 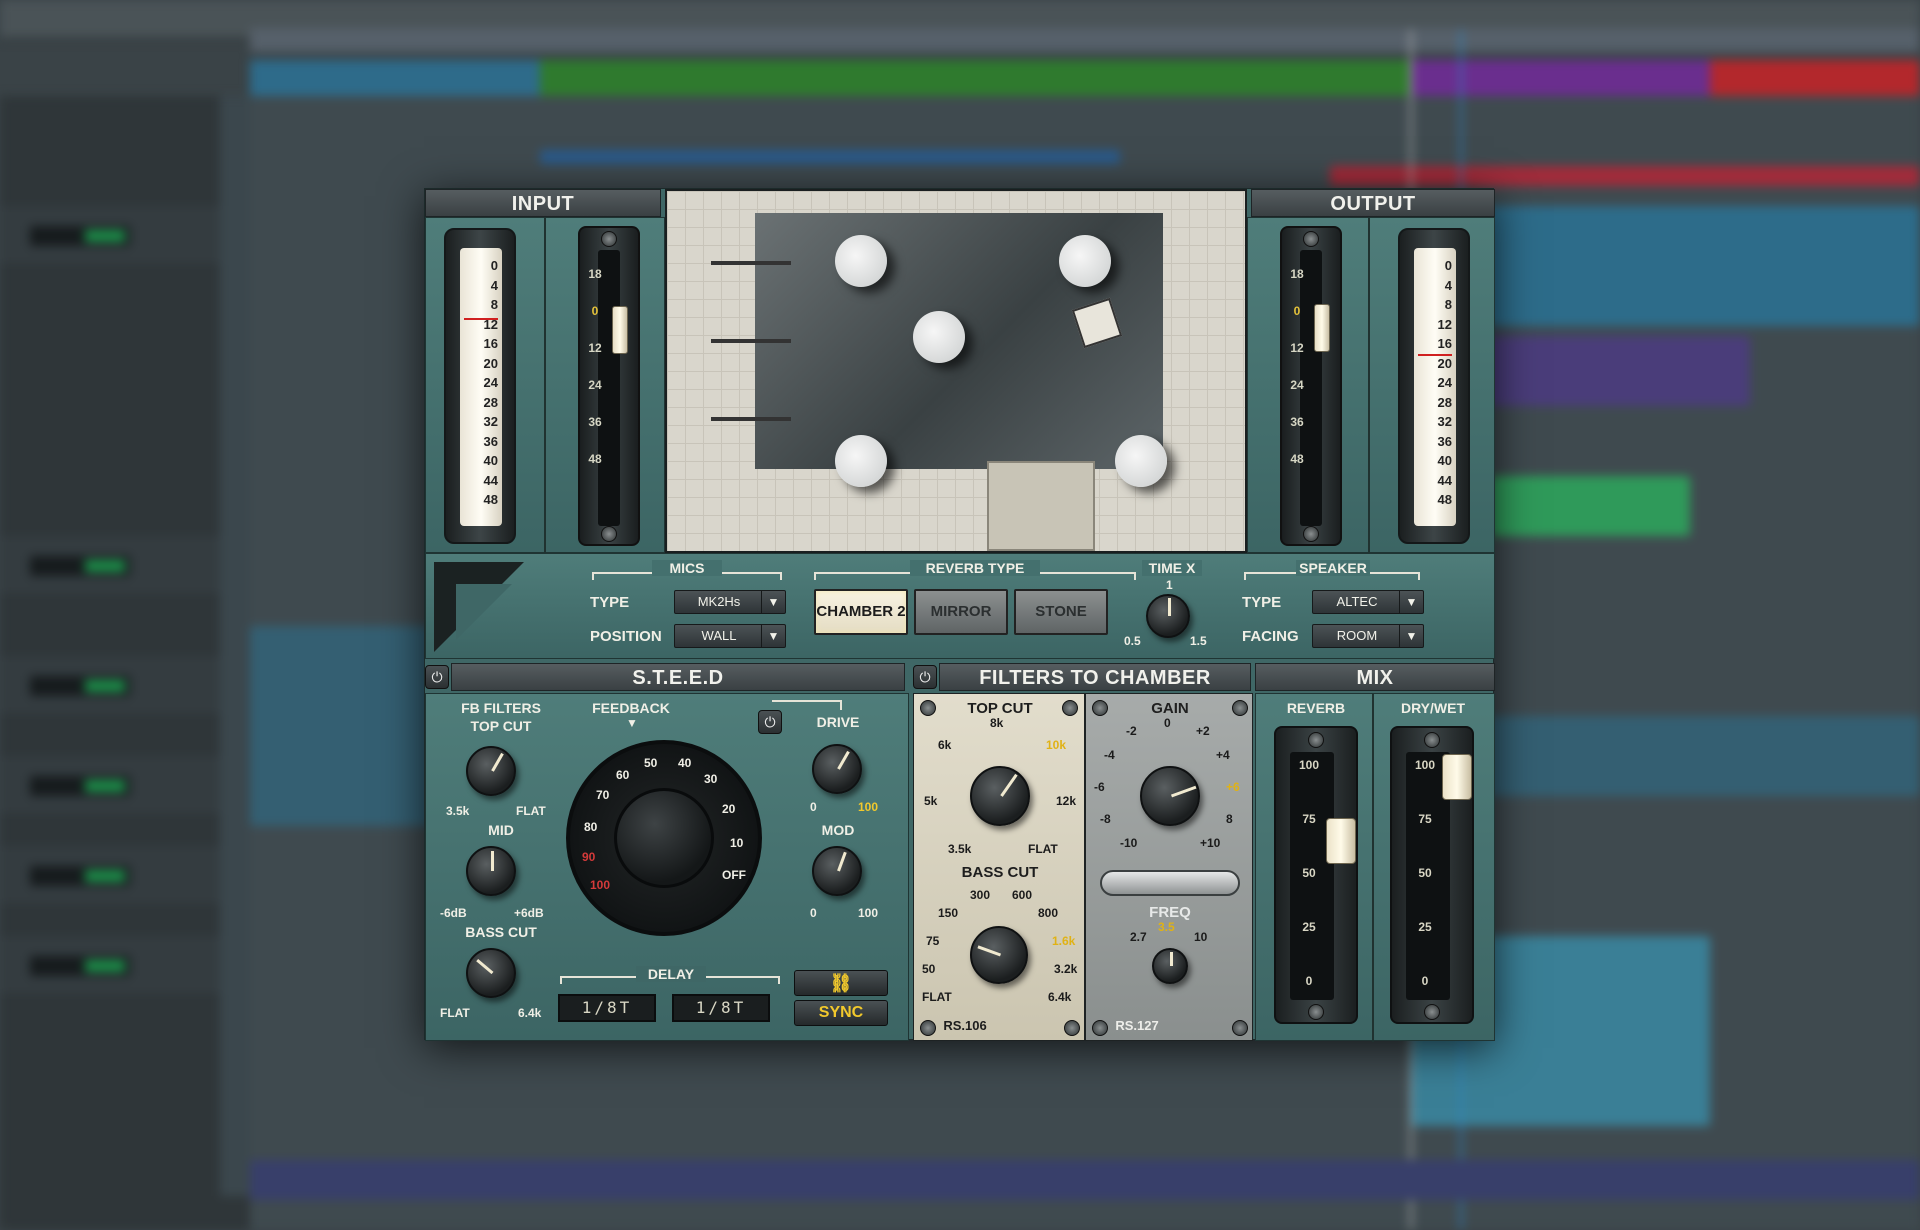 What do you see at coordinates (1373, 203) in the screenshot?
I see `output-header: OUTPUT` at bounding box center [1373, 203].